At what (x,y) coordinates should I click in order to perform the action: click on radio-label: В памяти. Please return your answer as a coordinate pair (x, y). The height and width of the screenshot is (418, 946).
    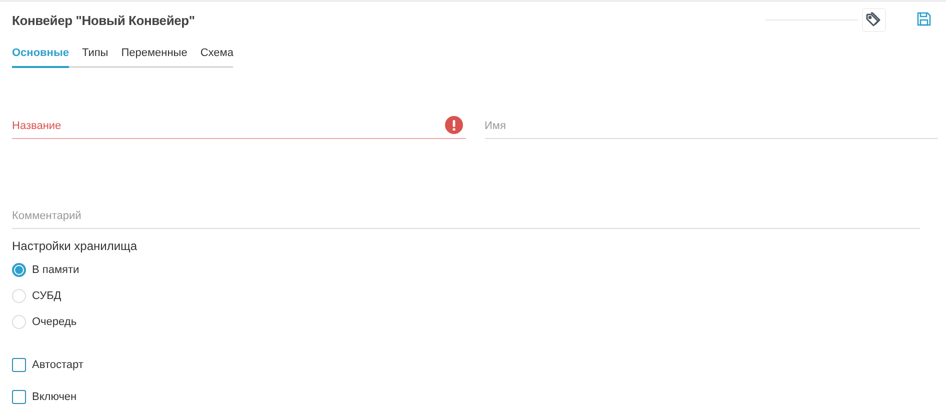
    Looking at the image, I should click on (56, 270).